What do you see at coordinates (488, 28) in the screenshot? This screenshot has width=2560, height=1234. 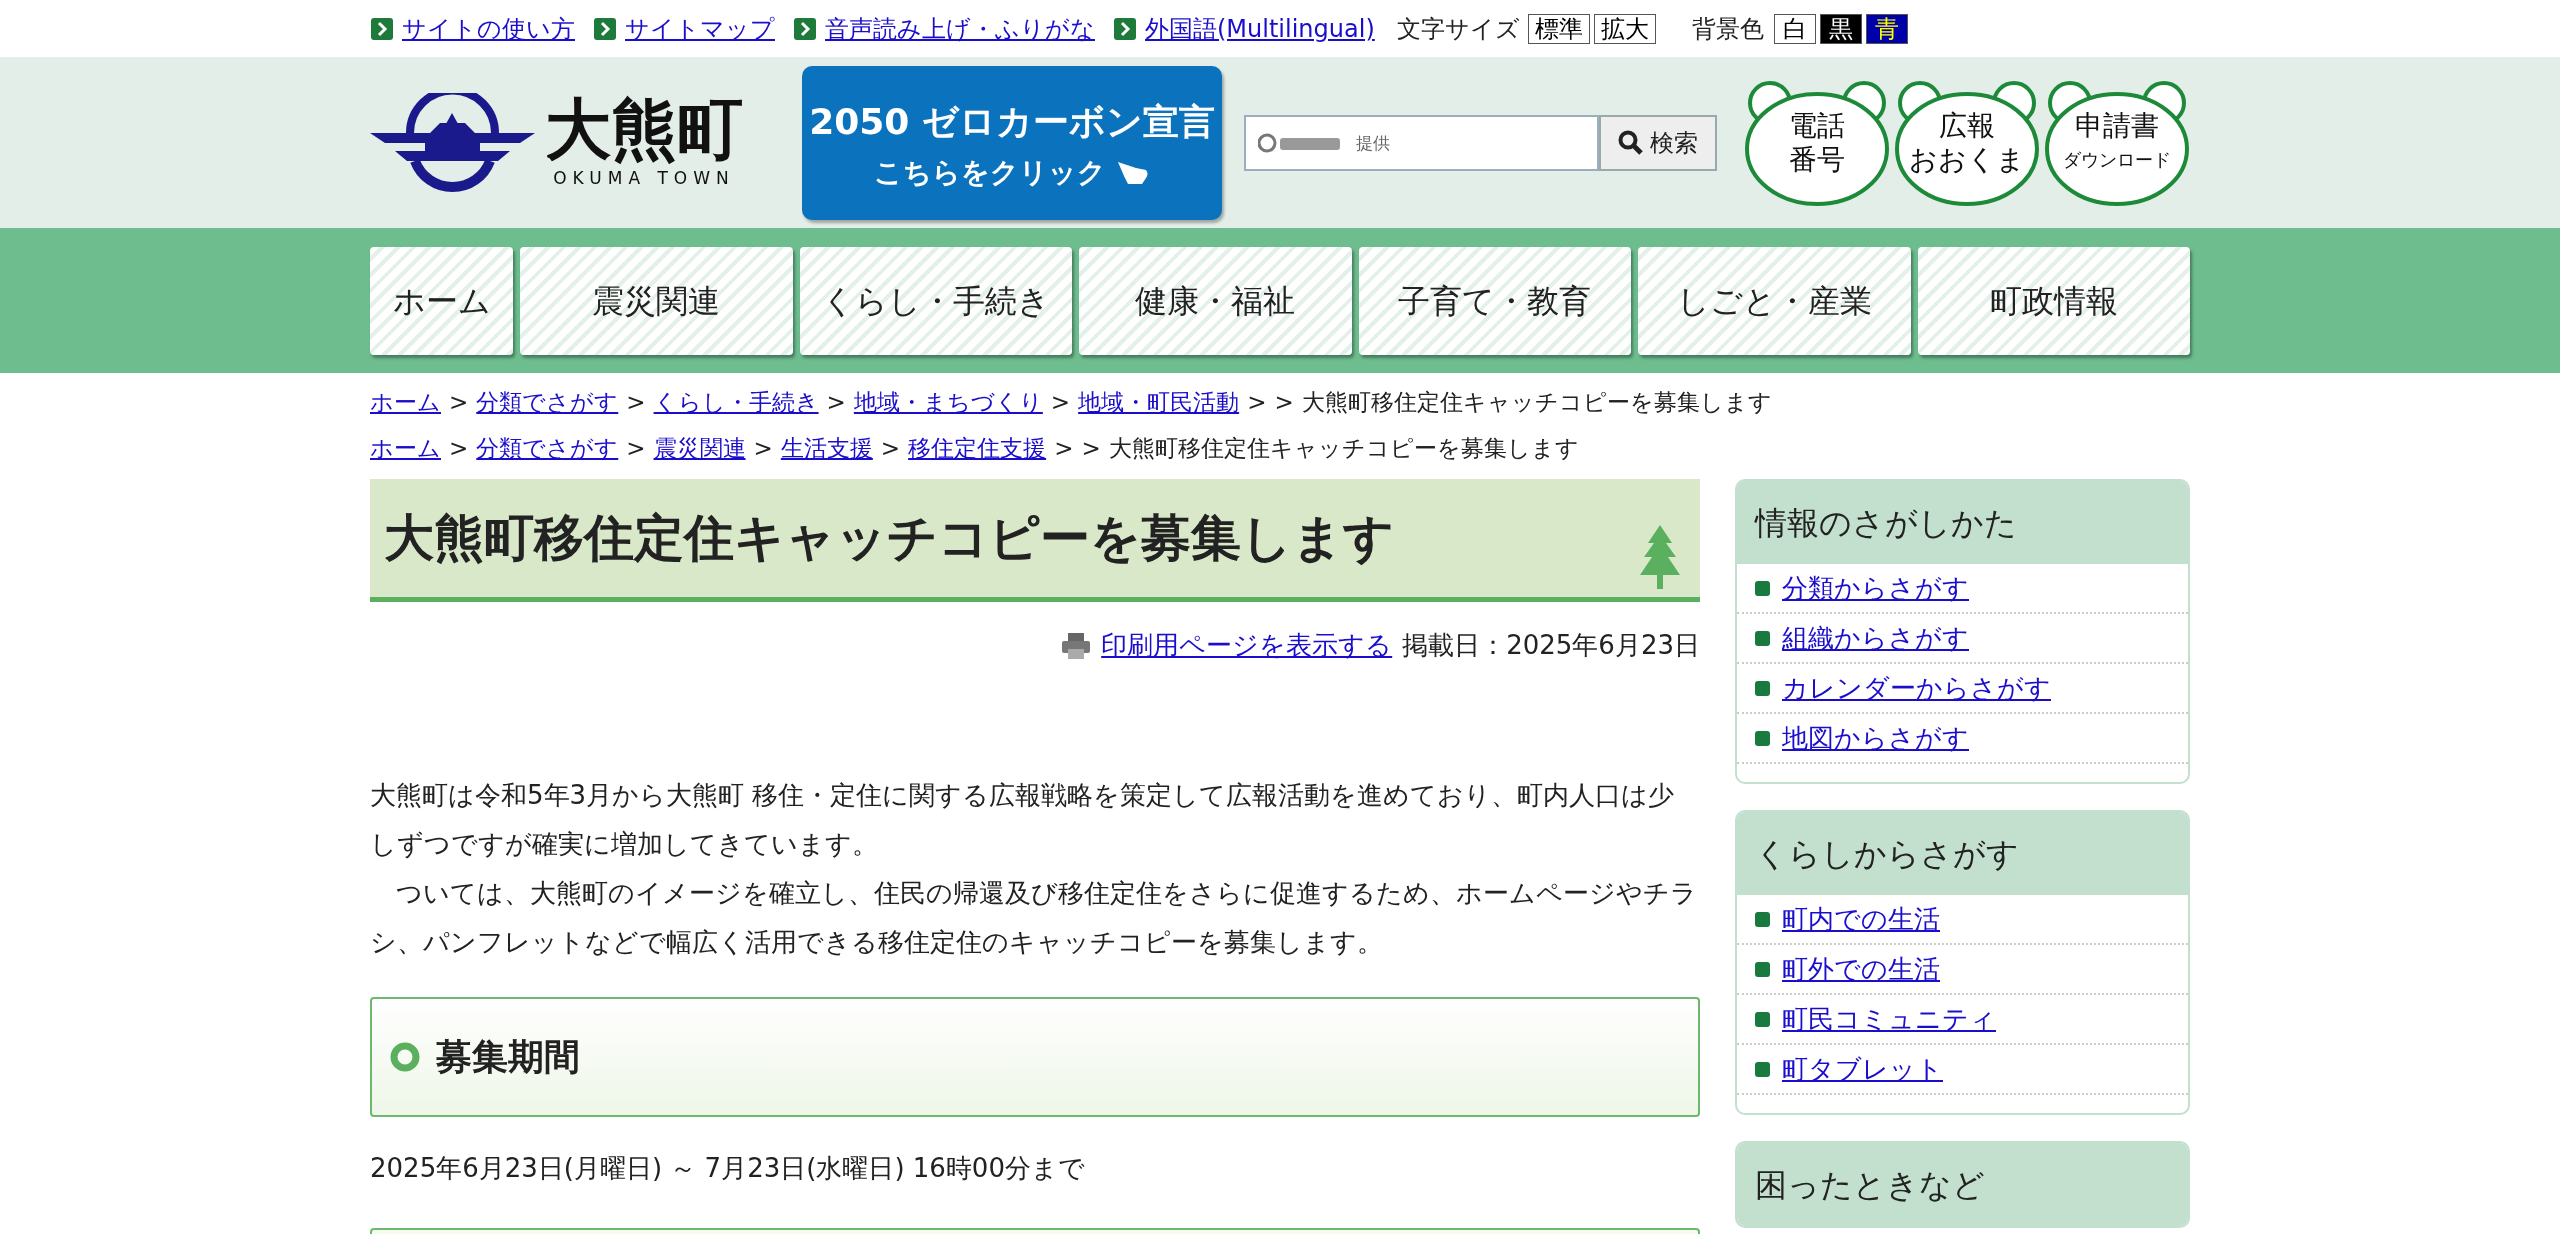 I see `utility-link: サイトの使い方` at bounding box center [488, 28].